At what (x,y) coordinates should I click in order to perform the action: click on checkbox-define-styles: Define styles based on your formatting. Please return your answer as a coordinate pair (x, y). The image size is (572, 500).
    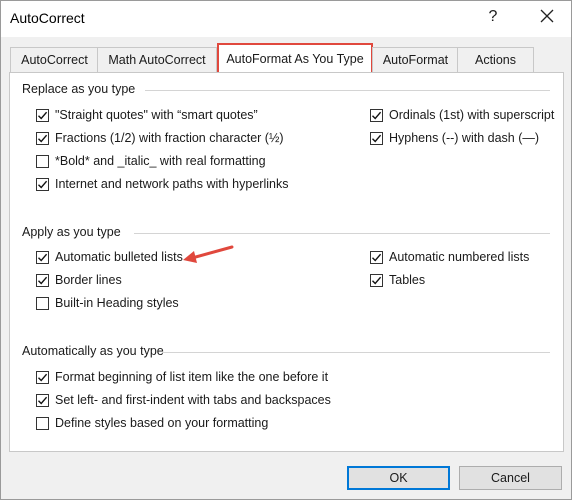
    Looking at the image, I should click on (152, 423).